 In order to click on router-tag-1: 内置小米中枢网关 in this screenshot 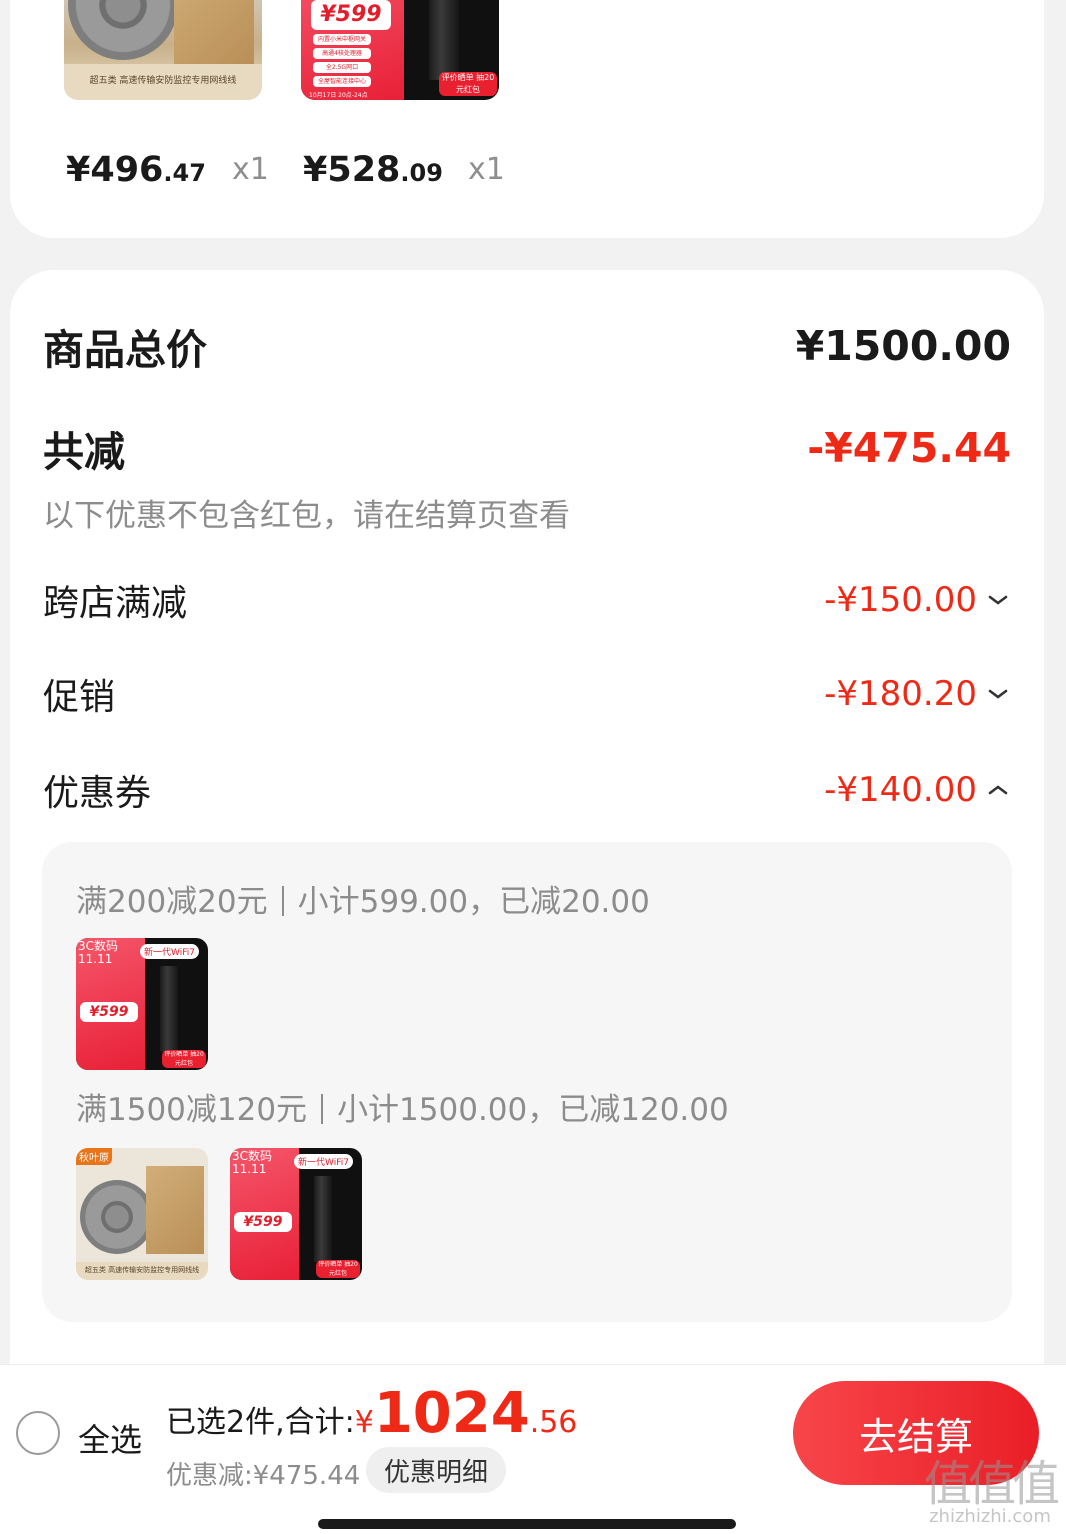, I will do `click(342, 39)`.